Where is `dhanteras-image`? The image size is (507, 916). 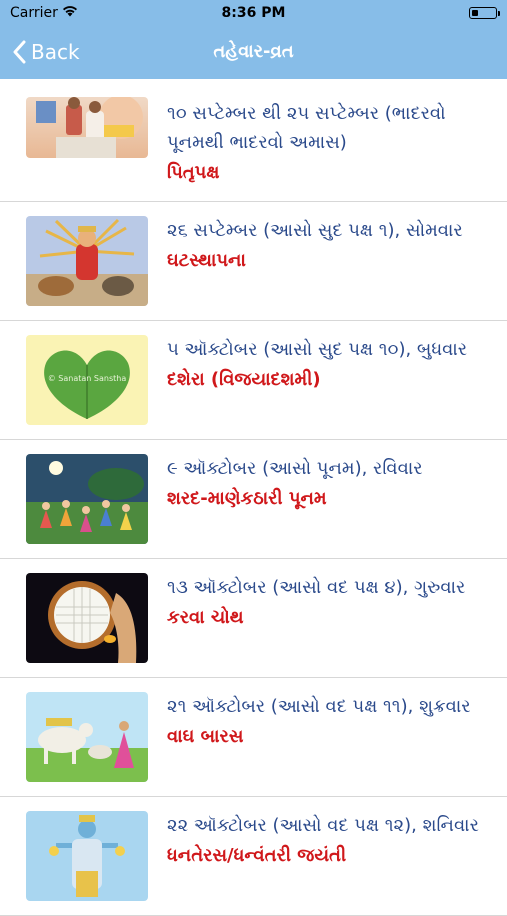
dhanteras-image is located at coordinates (87, 856).